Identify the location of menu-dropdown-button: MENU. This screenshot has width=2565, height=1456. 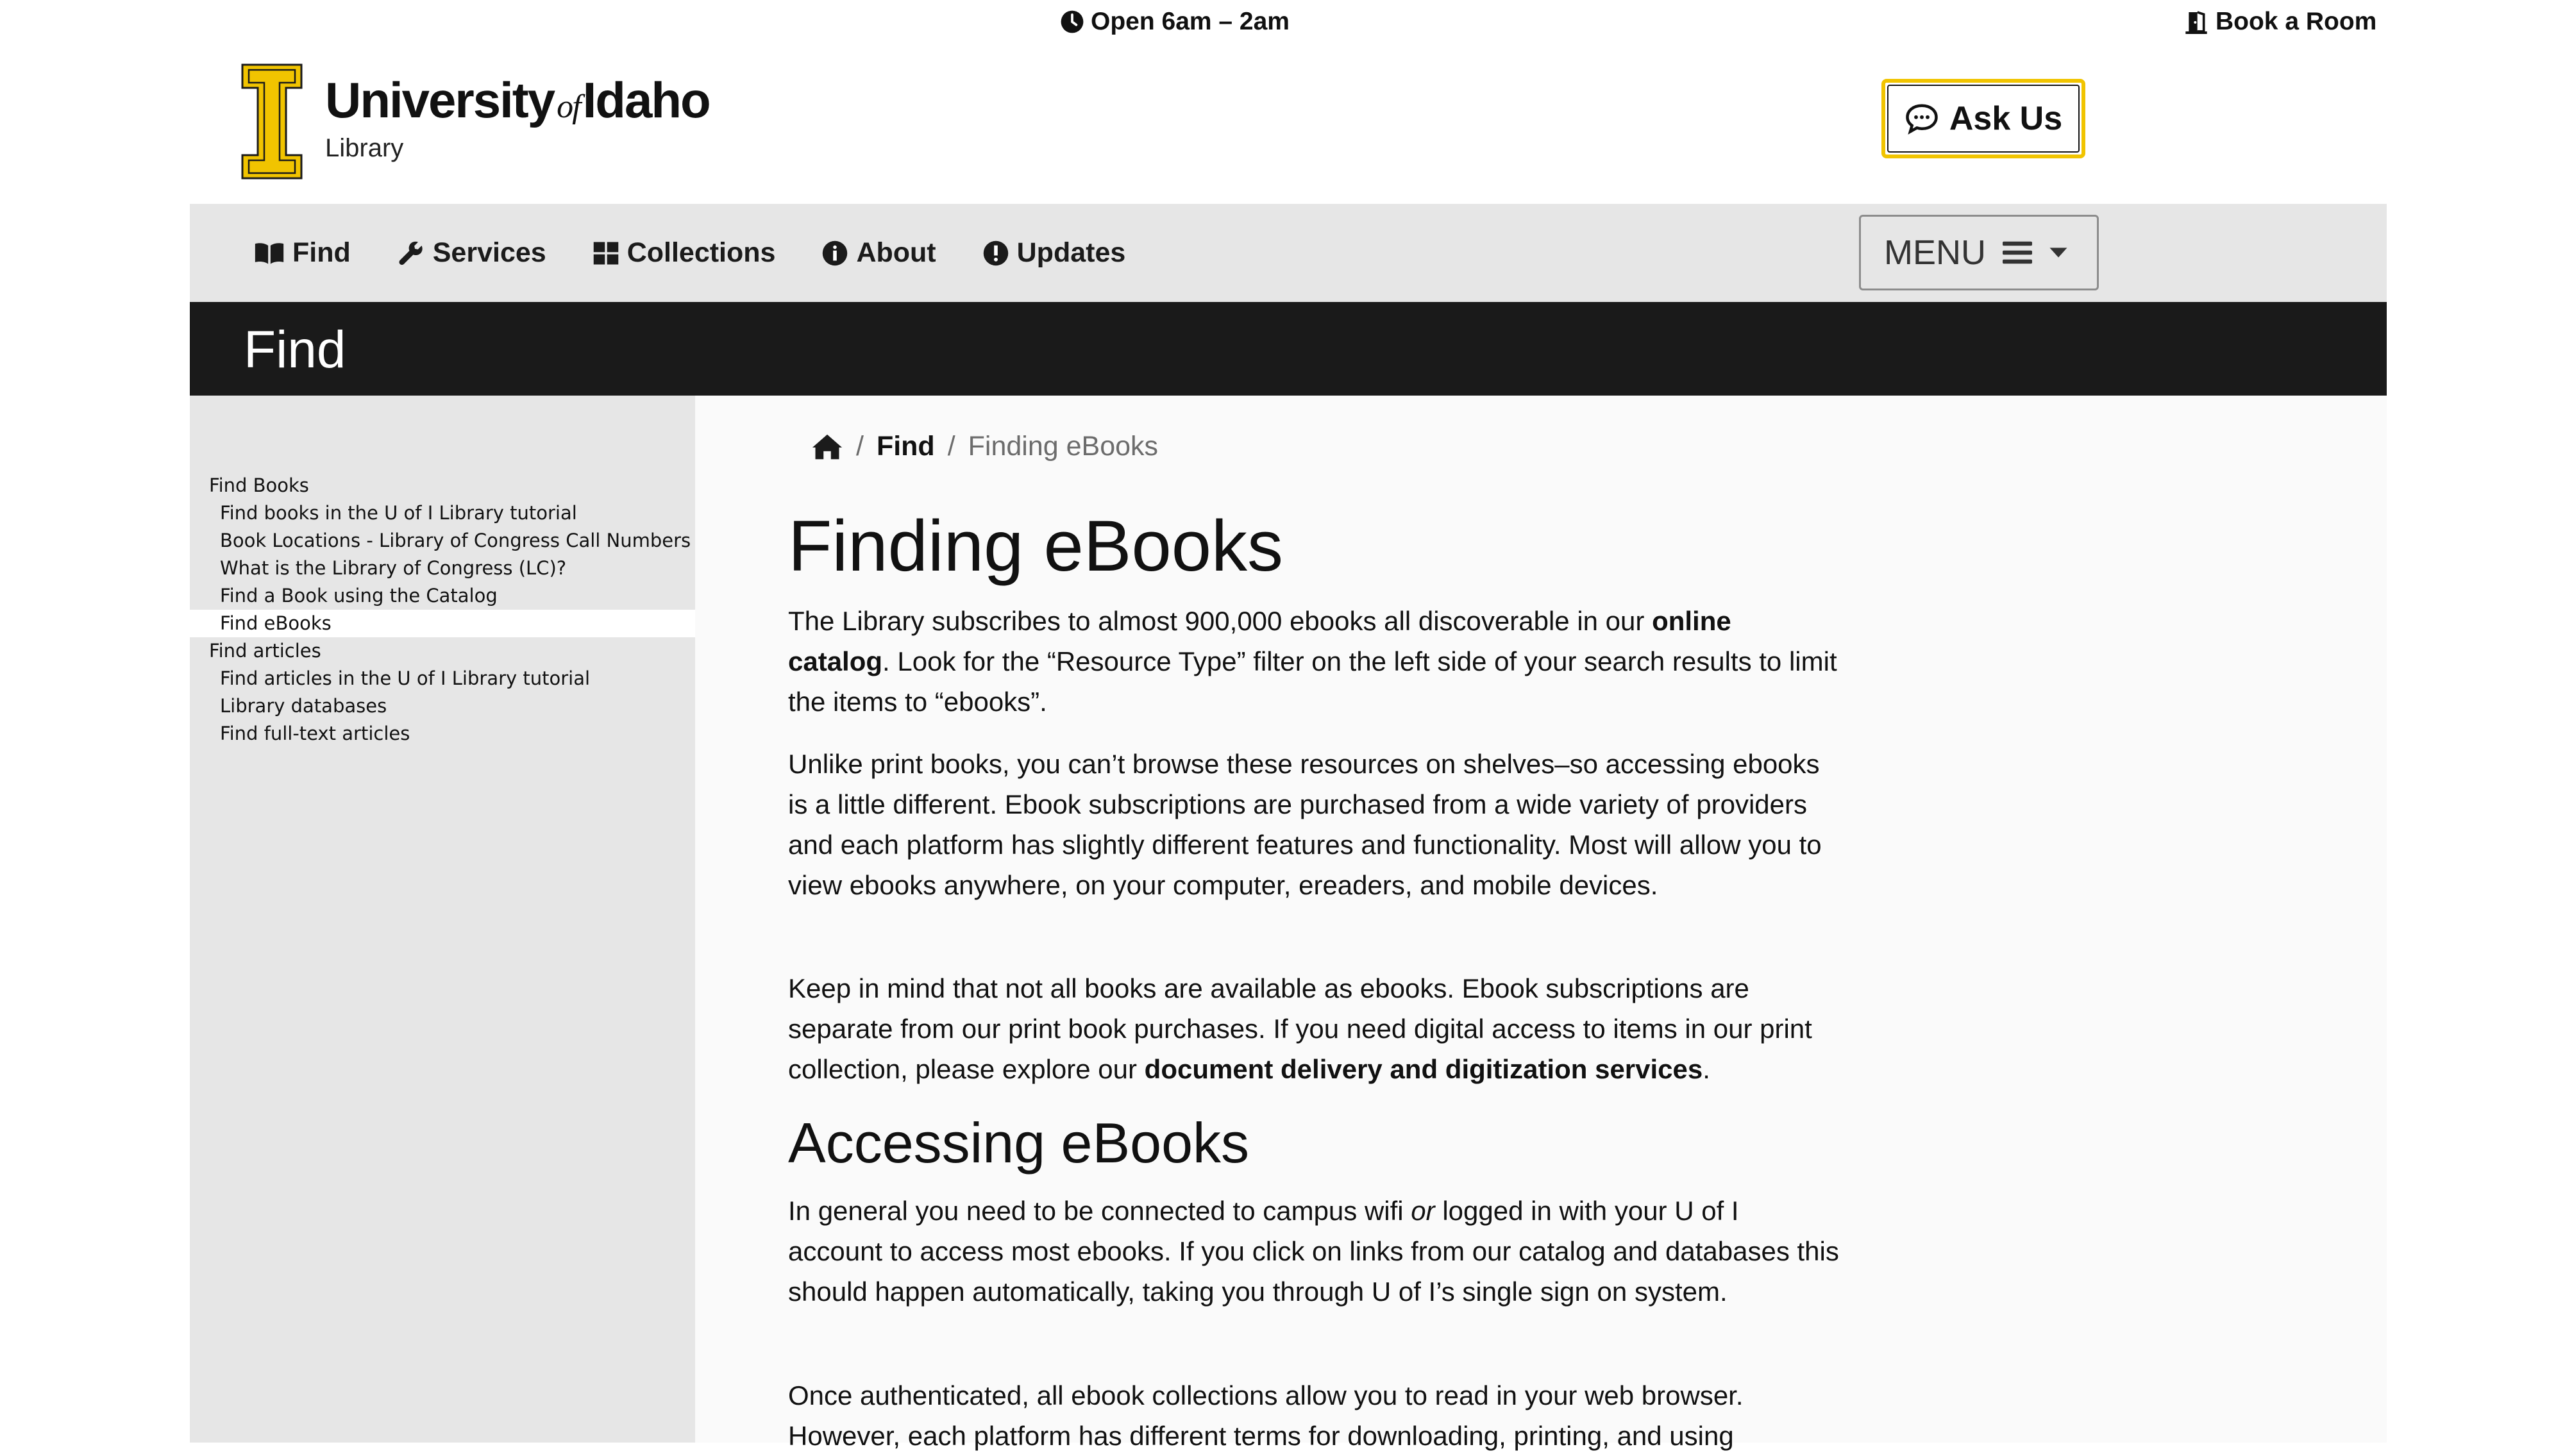
(1979, 252).